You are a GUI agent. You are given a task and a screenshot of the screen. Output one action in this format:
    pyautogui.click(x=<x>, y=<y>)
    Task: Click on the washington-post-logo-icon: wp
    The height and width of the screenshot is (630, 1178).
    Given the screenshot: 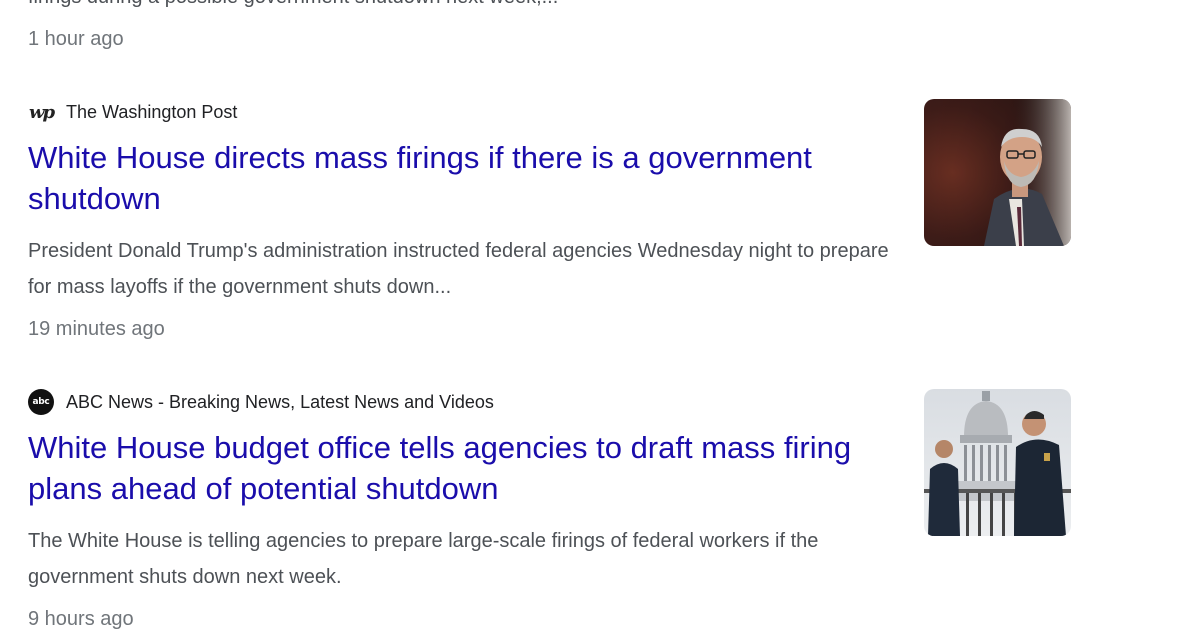 What is the action you would take?
    pyautogui.click(x=41, y=112)
    